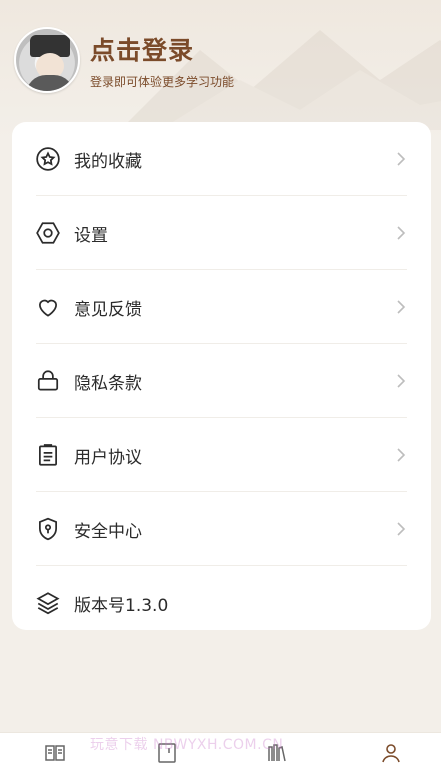 The height and width of the screenshot is (765, 441). What do you see at coordinates (47, 60) in the screenshot?
I see `avatar` at bounding box center [47, 60].